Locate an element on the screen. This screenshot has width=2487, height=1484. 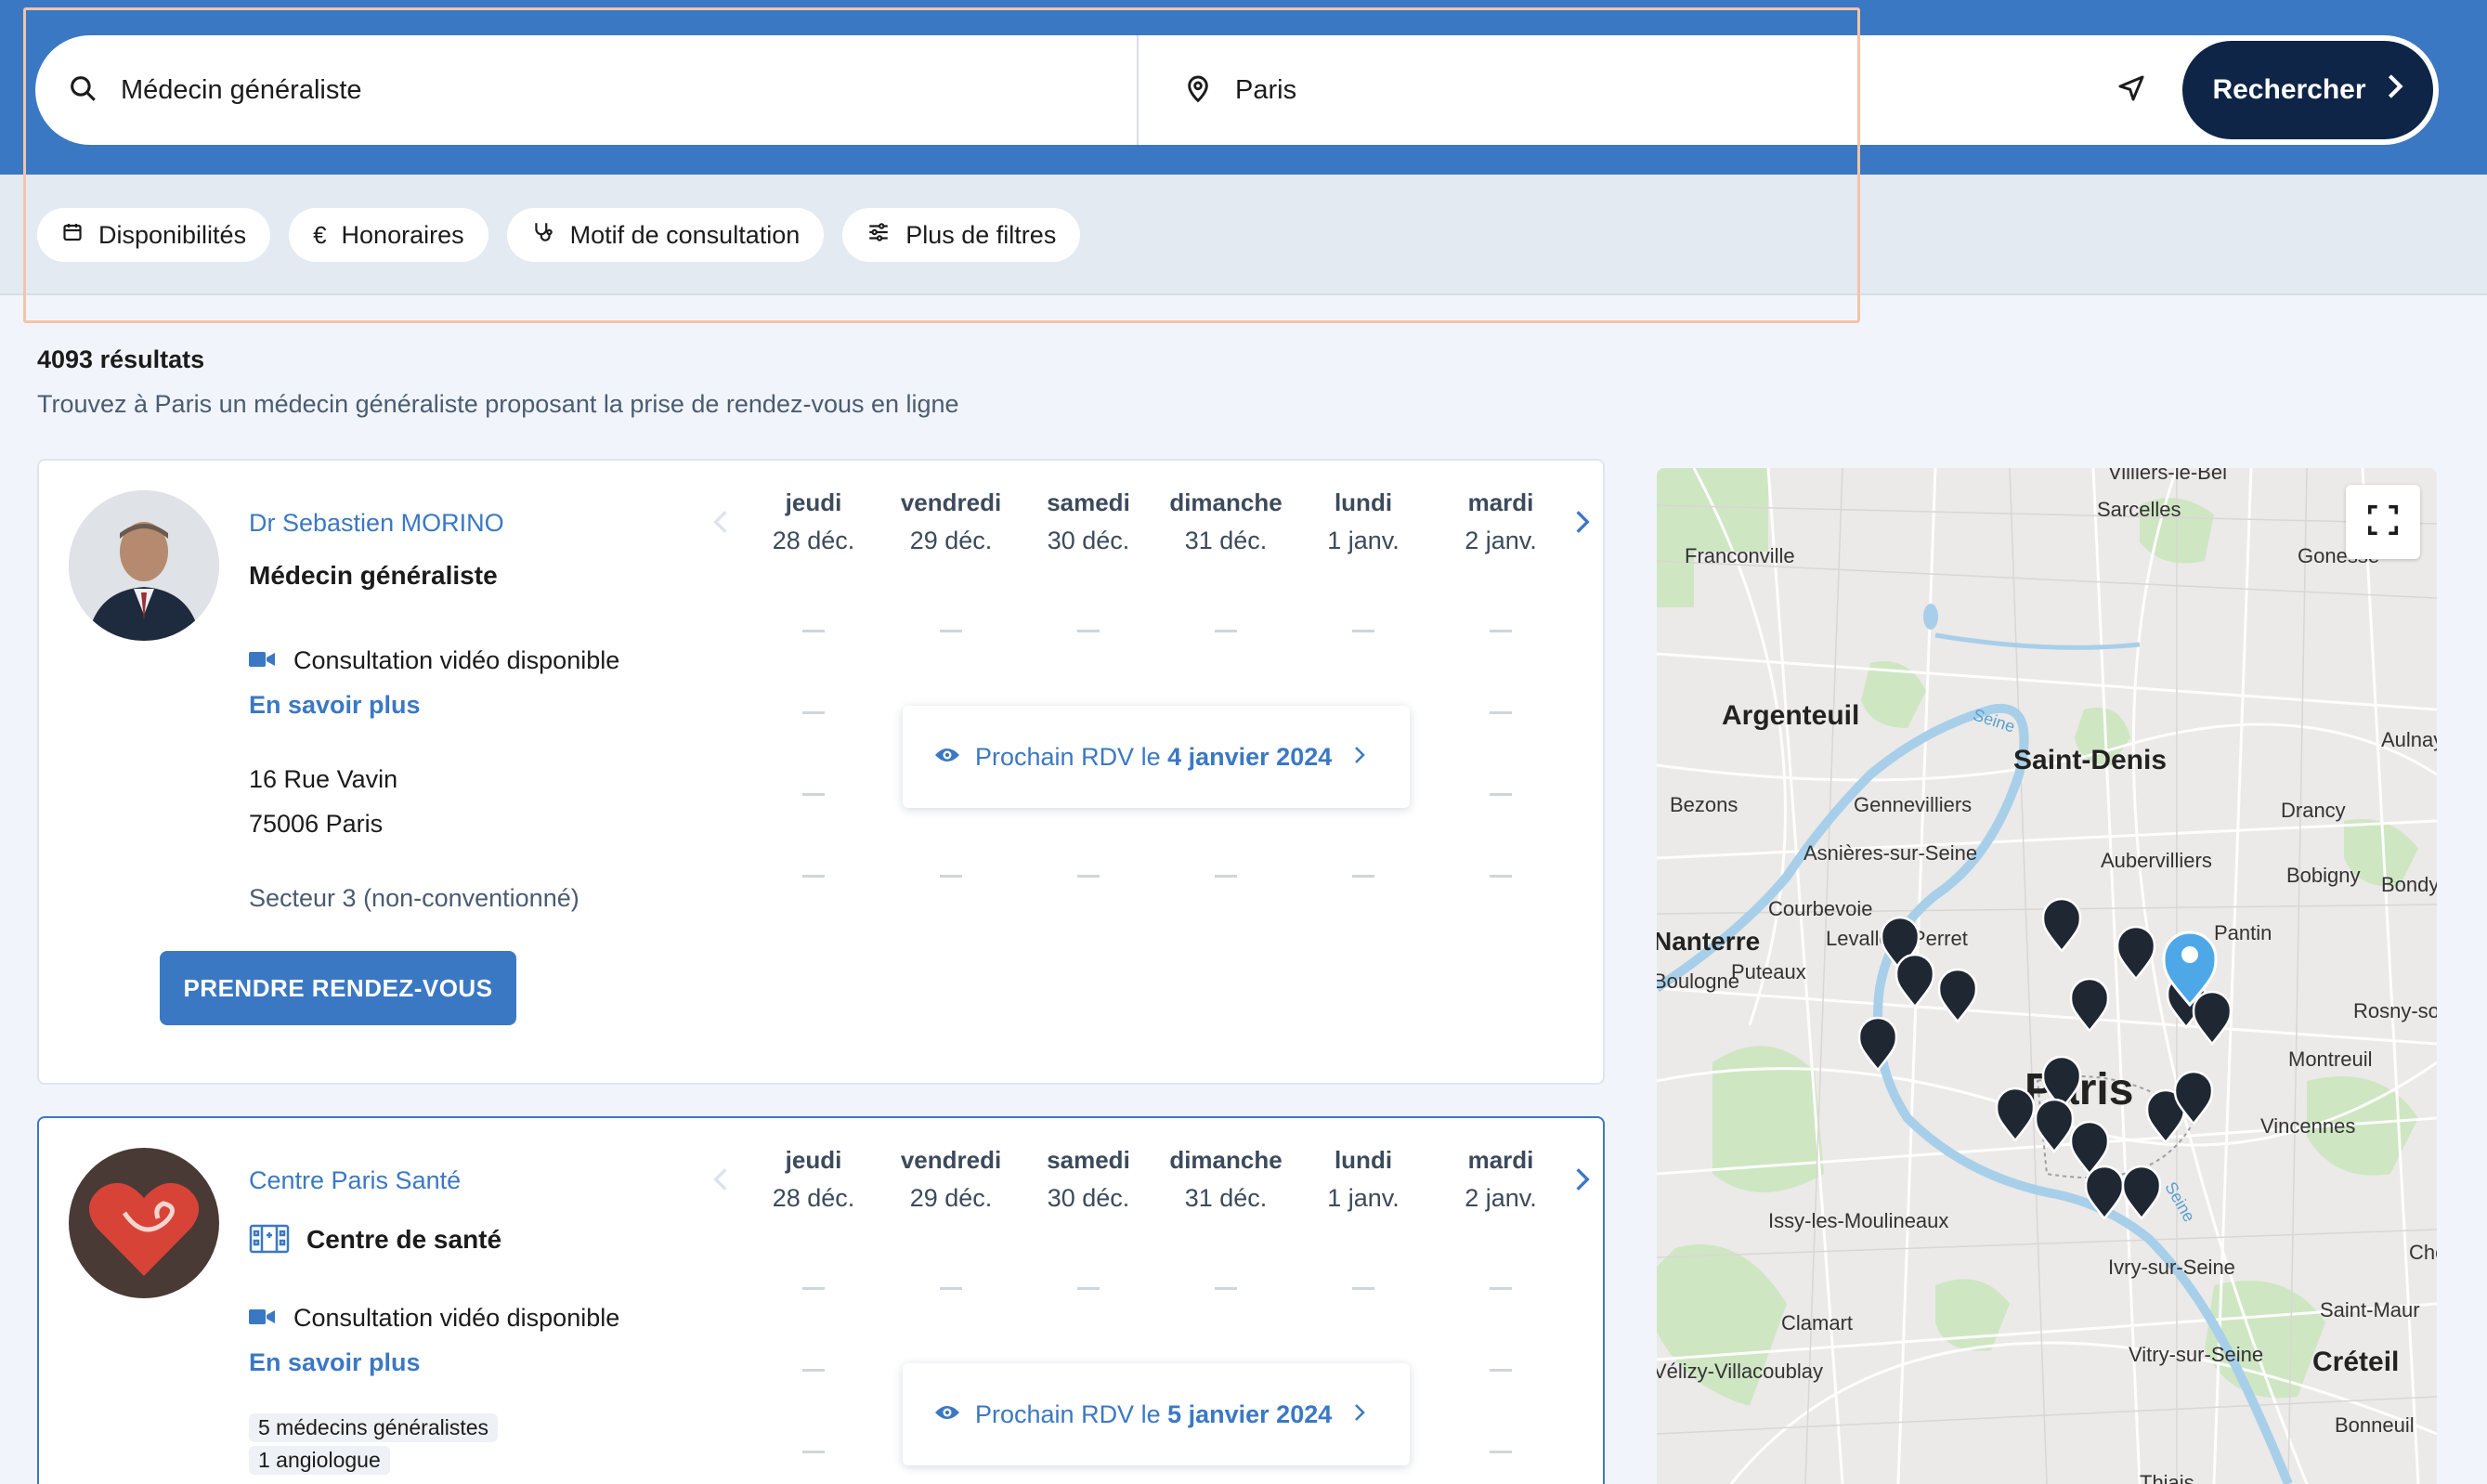
reason-filter-label: Motif de consultation is located at coordinates (685, 234).